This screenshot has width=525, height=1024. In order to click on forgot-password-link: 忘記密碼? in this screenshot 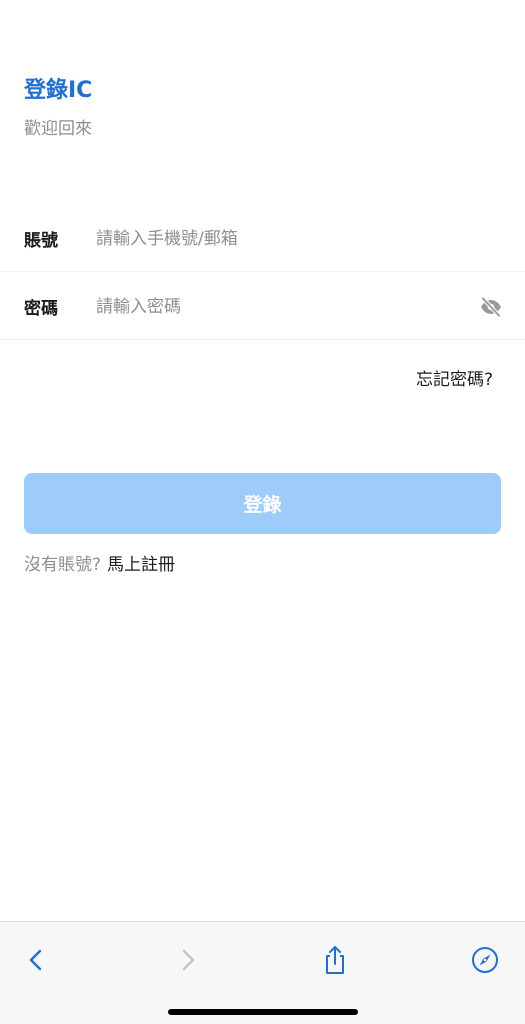, I will do `click(454, 377)`.